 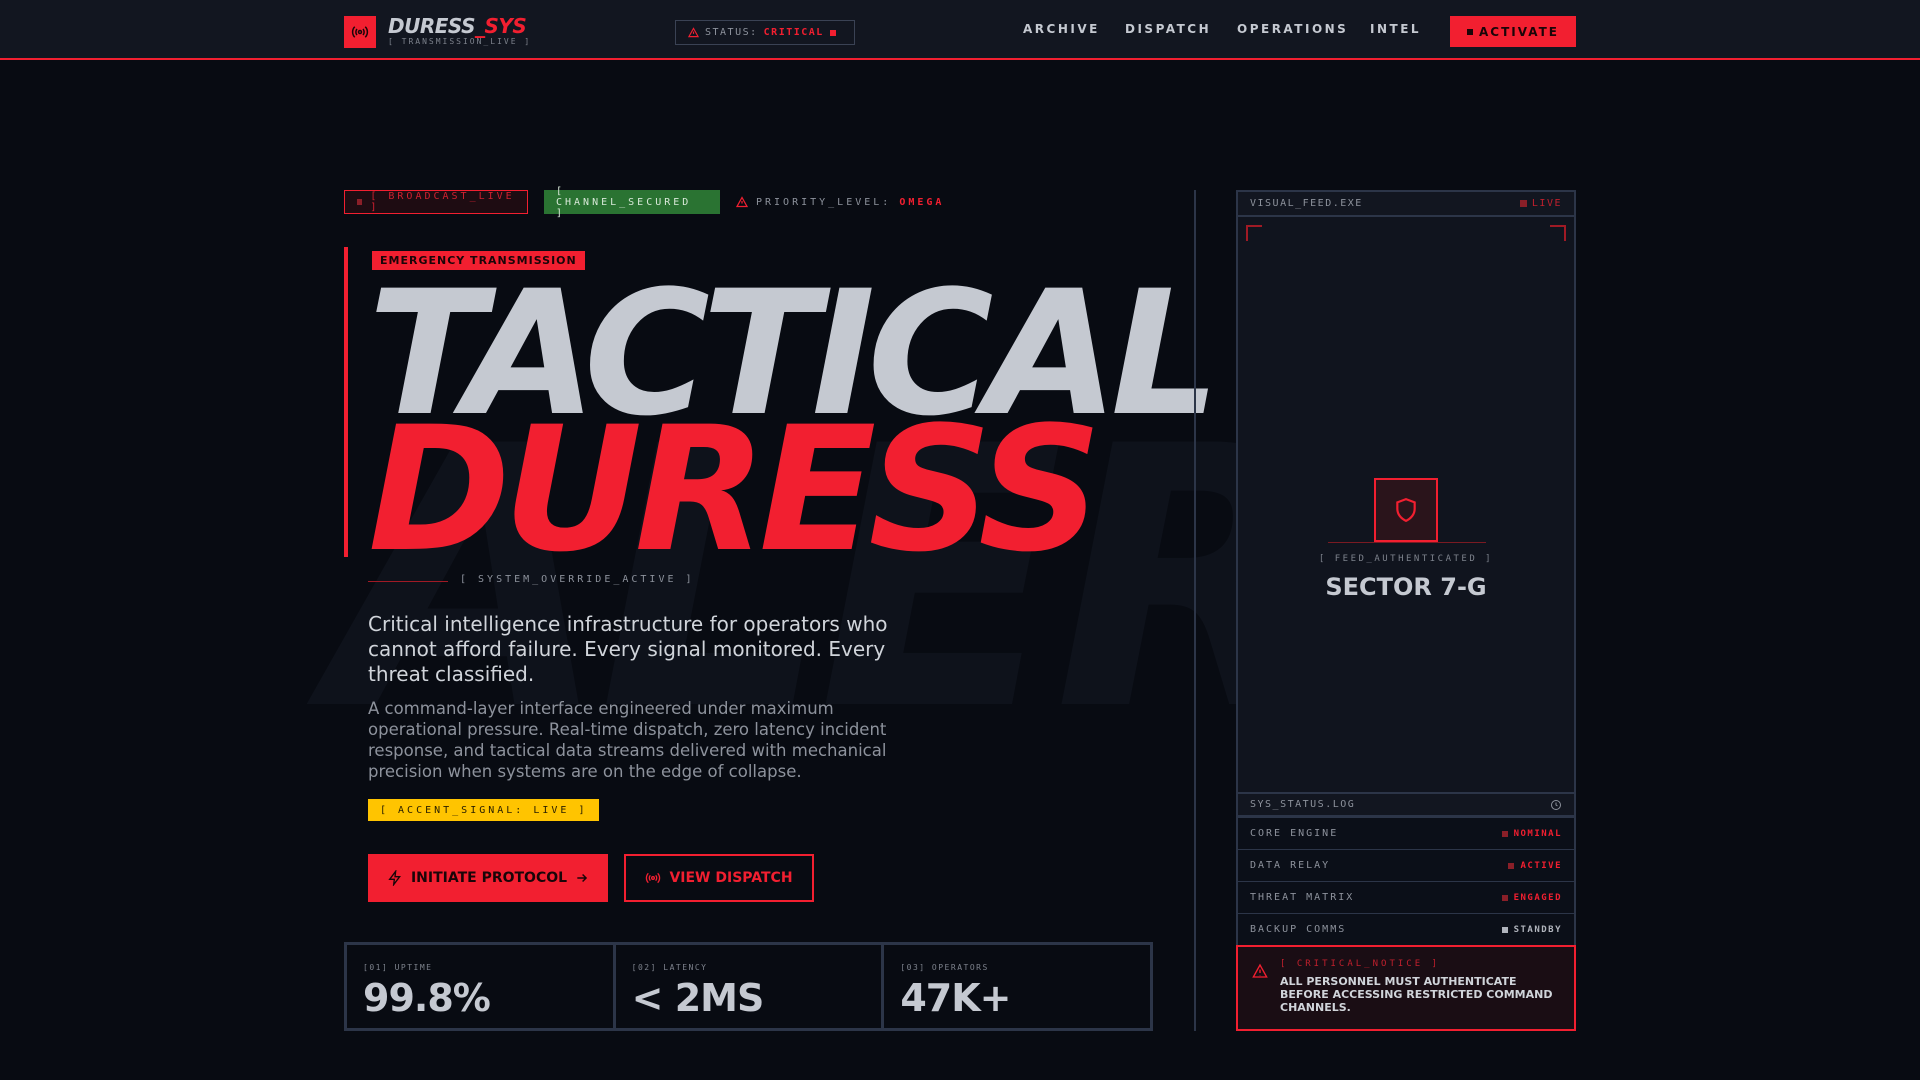 I want to click on stat-uptime: [01] UPTIME 99.8%, so click(x=481, y=986).